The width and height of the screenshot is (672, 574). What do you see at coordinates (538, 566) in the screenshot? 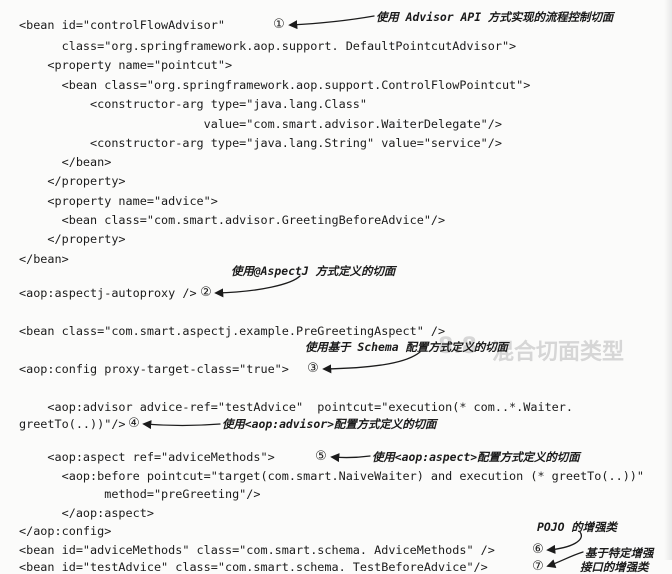
I see `callout-marker-7: ⑦` at bounding box center [538, 566].